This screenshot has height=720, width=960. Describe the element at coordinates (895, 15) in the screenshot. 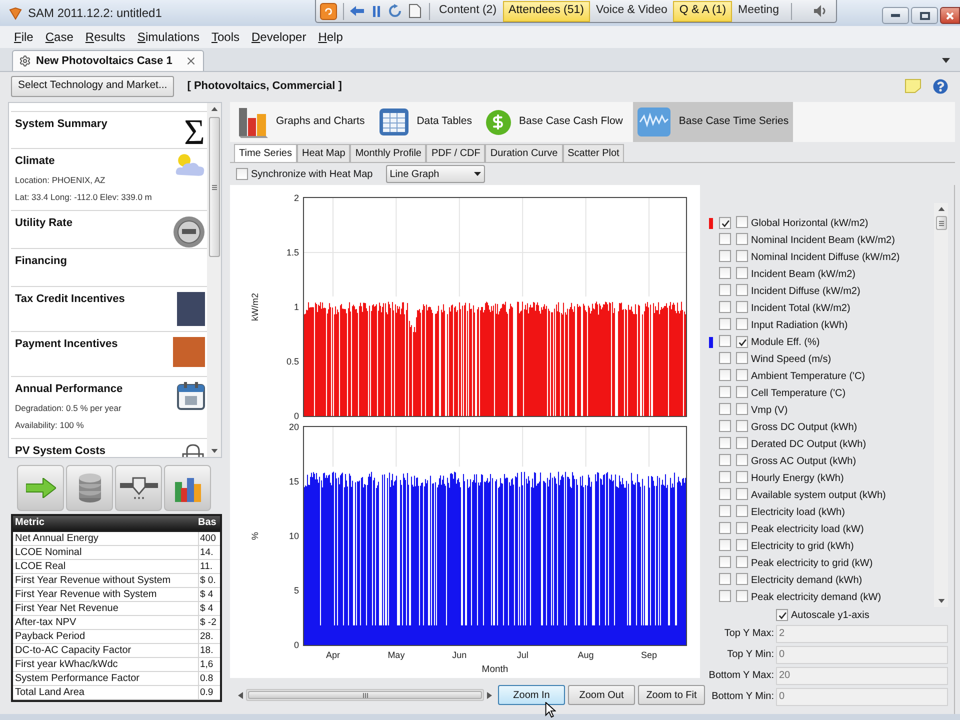

I see `minimize-button` at that location.